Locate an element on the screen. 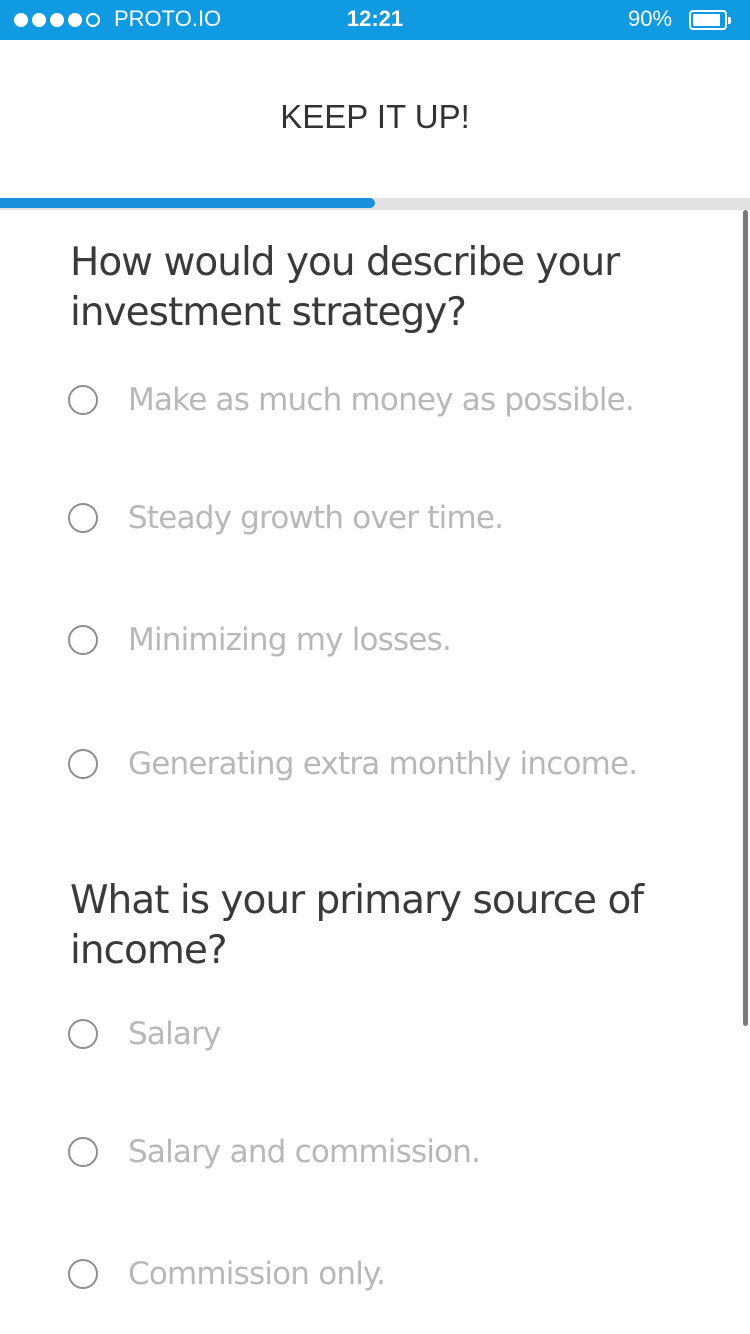 The width and height of the screenshot is (750, 1334). option-label: Salary is located at coordinates (174, 1034).